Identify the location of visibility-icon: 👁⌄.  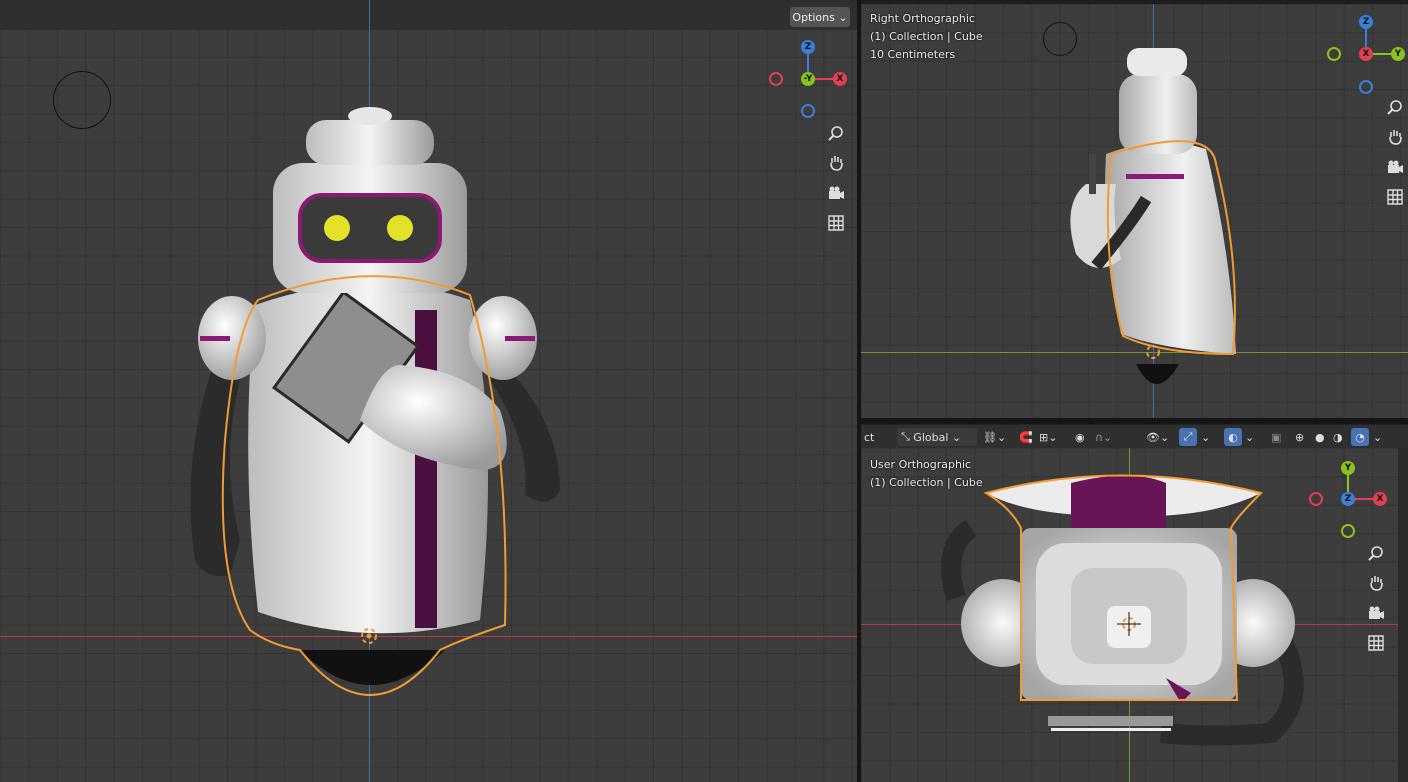
(1157, 437).